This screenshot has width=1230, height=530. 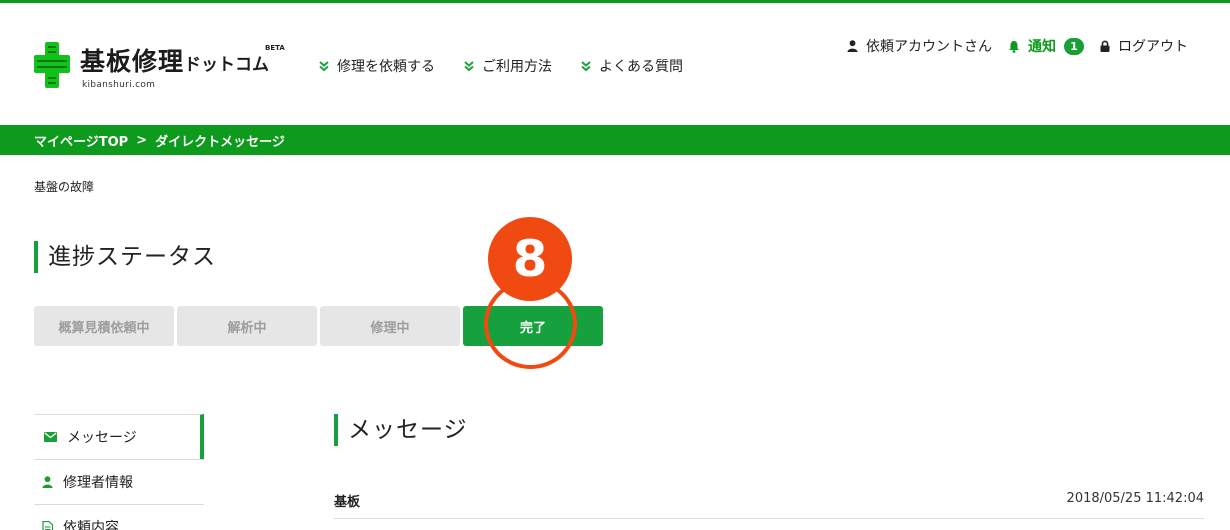 I want to click on notification-link: 通知 1, so click(x=1046, y=46).